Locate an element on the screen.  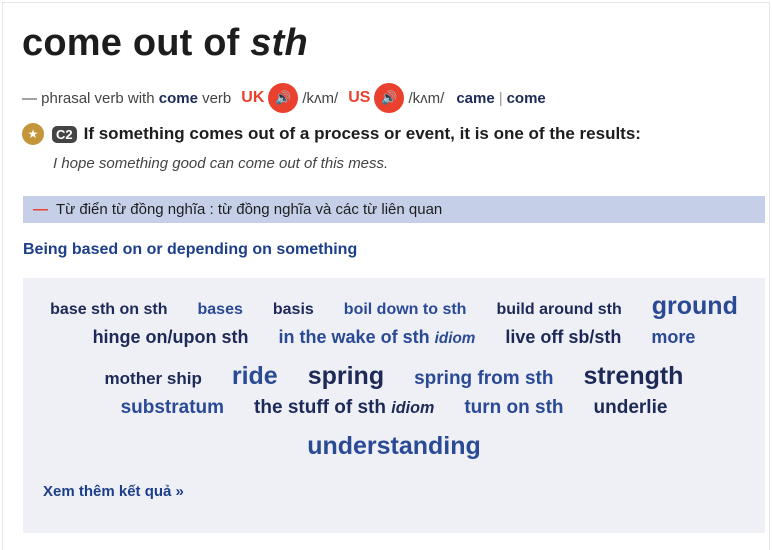
word-text: build around sth is located at coordinates (559, 309).